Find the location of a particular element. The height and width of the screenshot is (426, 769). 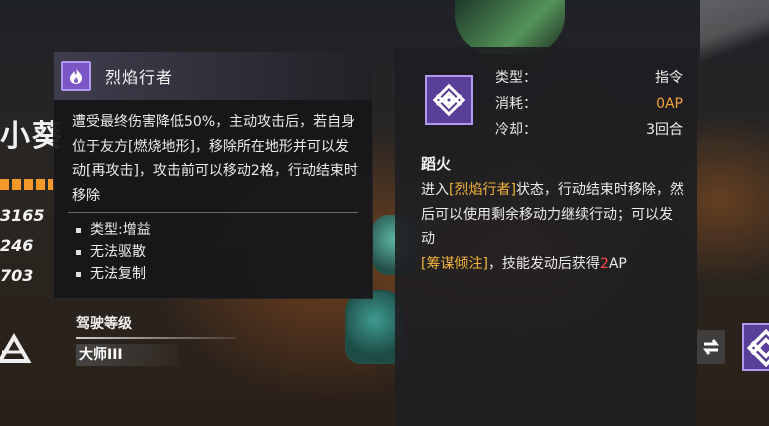

pilot-rank: 驾驶等级 大师III is located at coordinates (156, 339).